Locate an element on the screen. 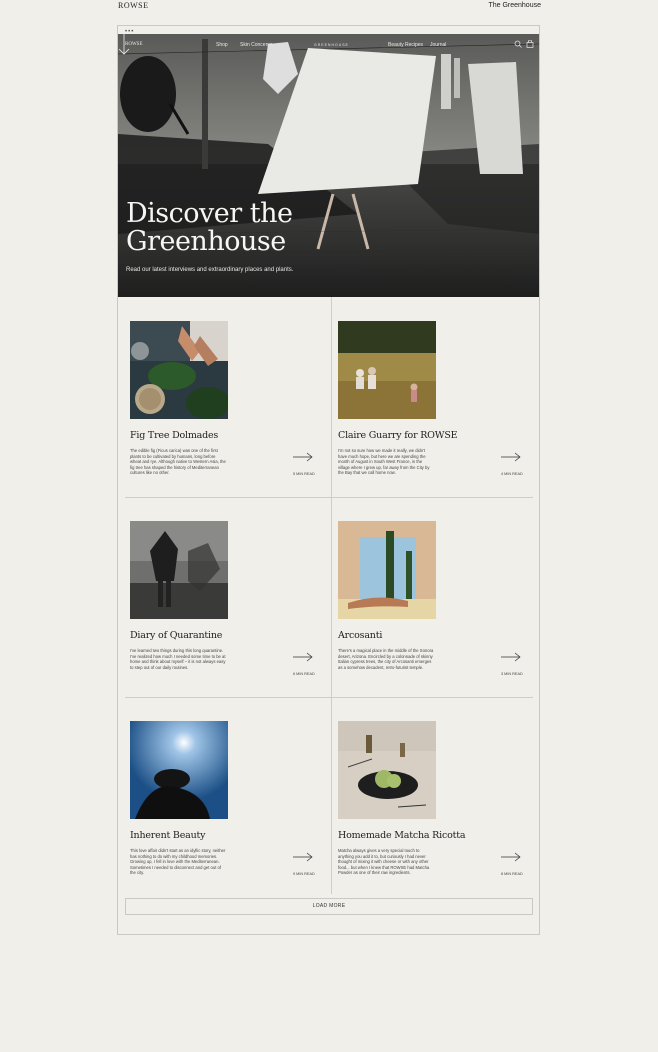 The height and width of the screenshot is (1052, 658). hero-title-line-1: Discover the is located at coordinates (209, 213).